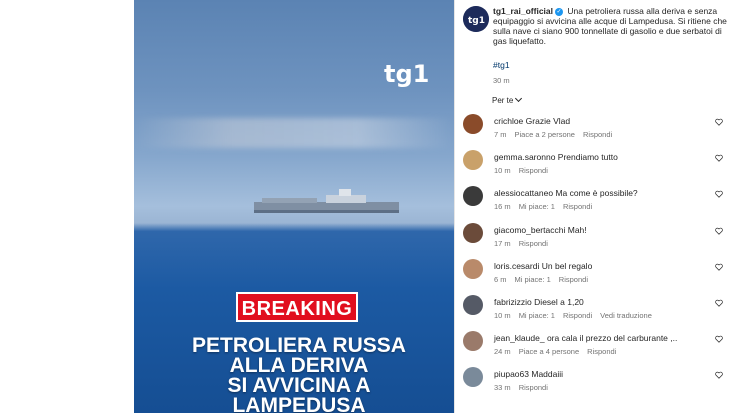  Describe the element at coordinates (501, 65) in the screenshot. I see `caption-hashtag: #tg1` at that location.